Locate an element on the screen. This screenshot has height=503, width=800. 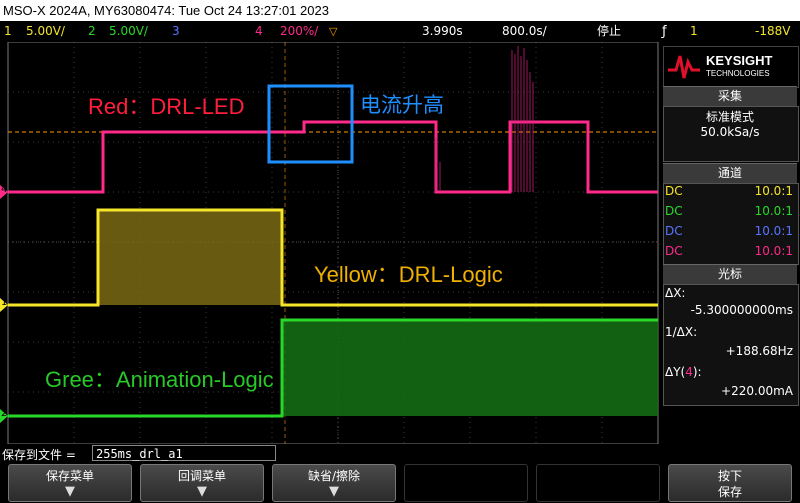
brand-name: KEYSIGHT is located at coordinates (739, 60).